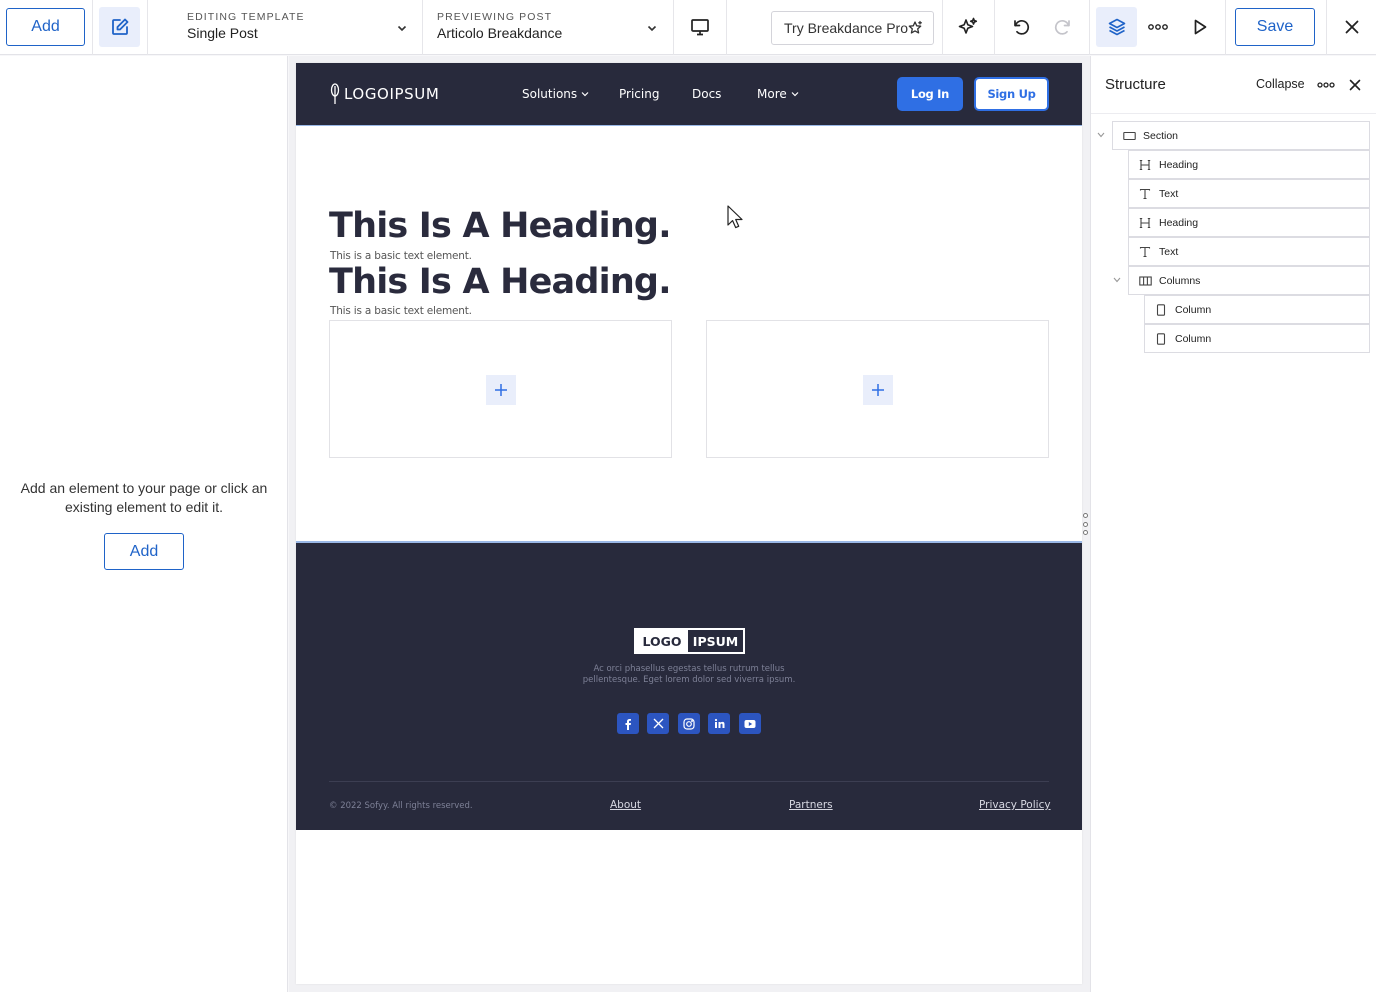 This screenshot has height=992, width=1376. I want to click on footer-link-about: About, so click(625, 805).